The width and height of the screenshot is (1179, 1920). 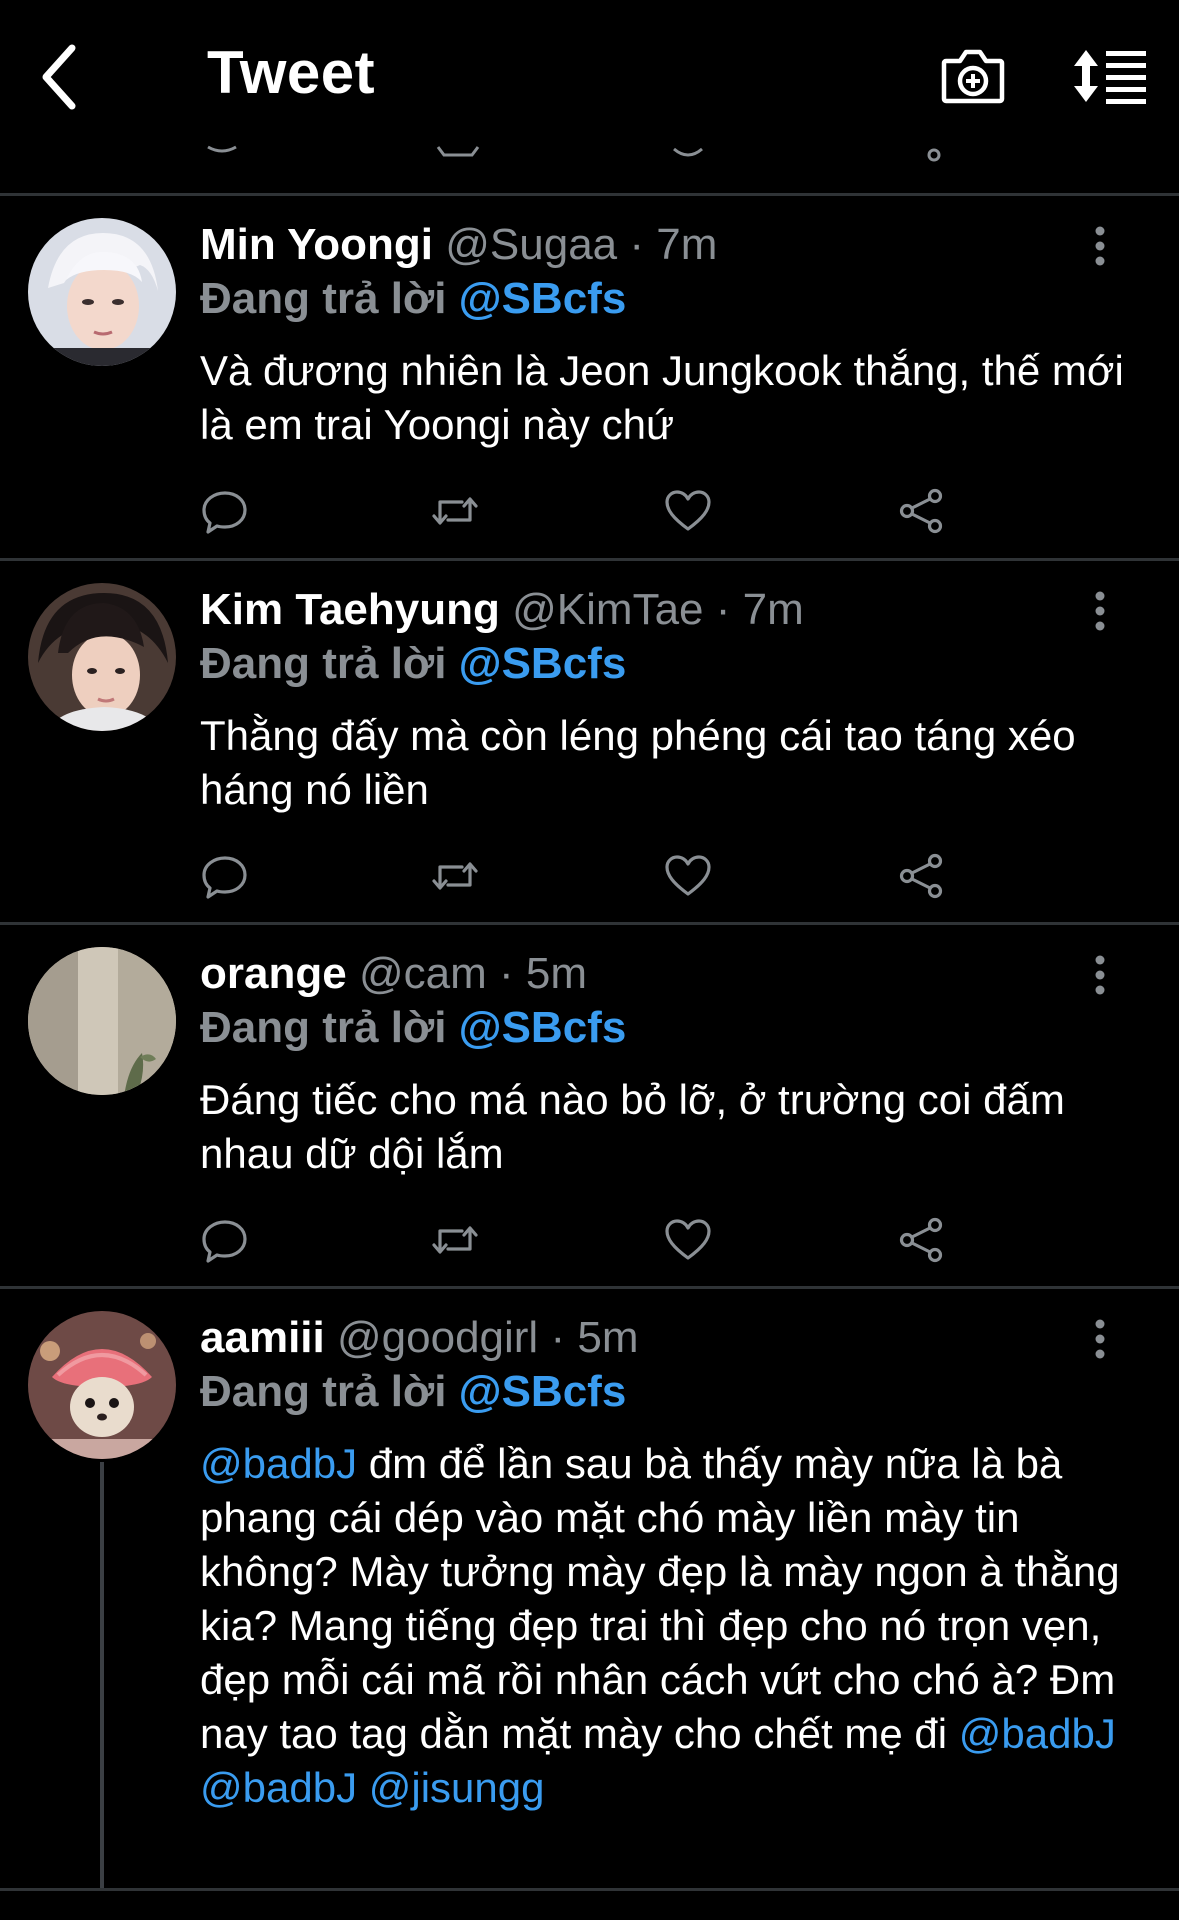 What do you see at coordinates (262, 1337) in the screenshot?
I see `author-name: aamiii` at bounding box center [262, 1337].